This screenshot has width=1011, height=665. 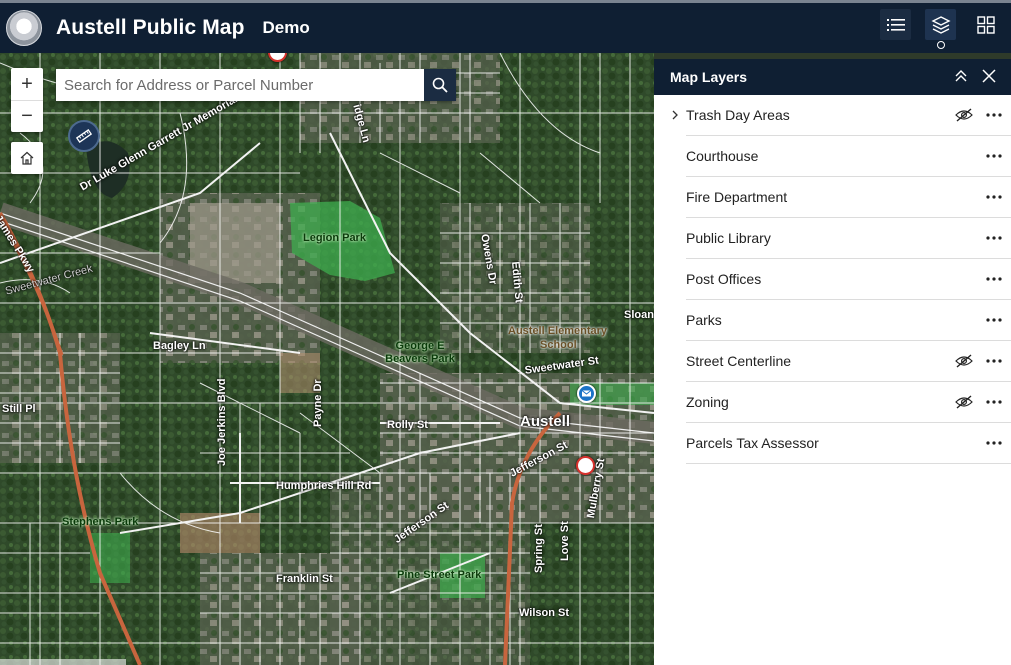 What do you see at coordinates (240, 85) in the screenshot?
I see `search-input` at bounding box center [240, 85].